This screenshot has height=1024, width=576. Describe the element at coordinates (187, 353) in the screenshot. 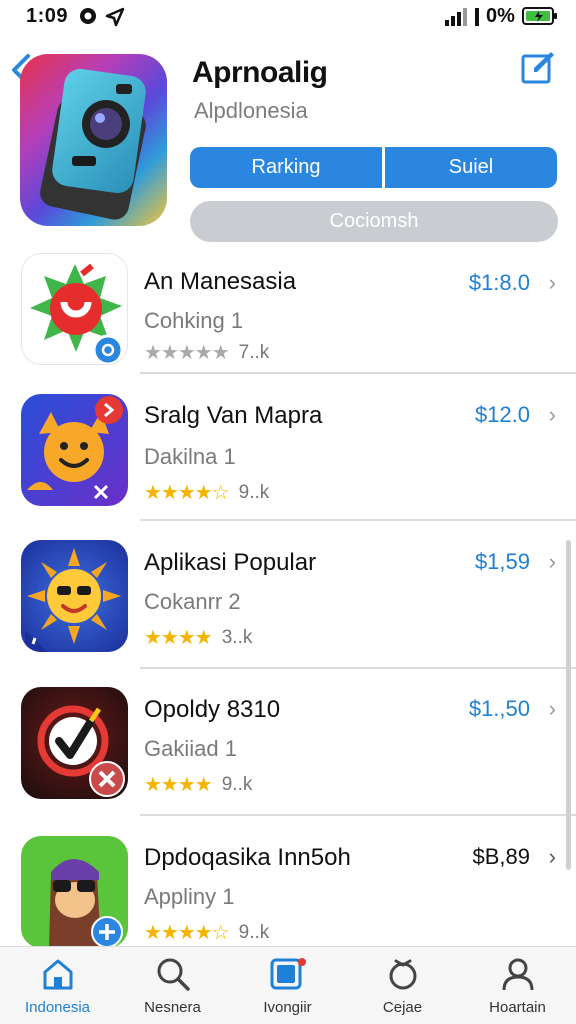

I see `star-rating-icon: ★★★★★` at that location.